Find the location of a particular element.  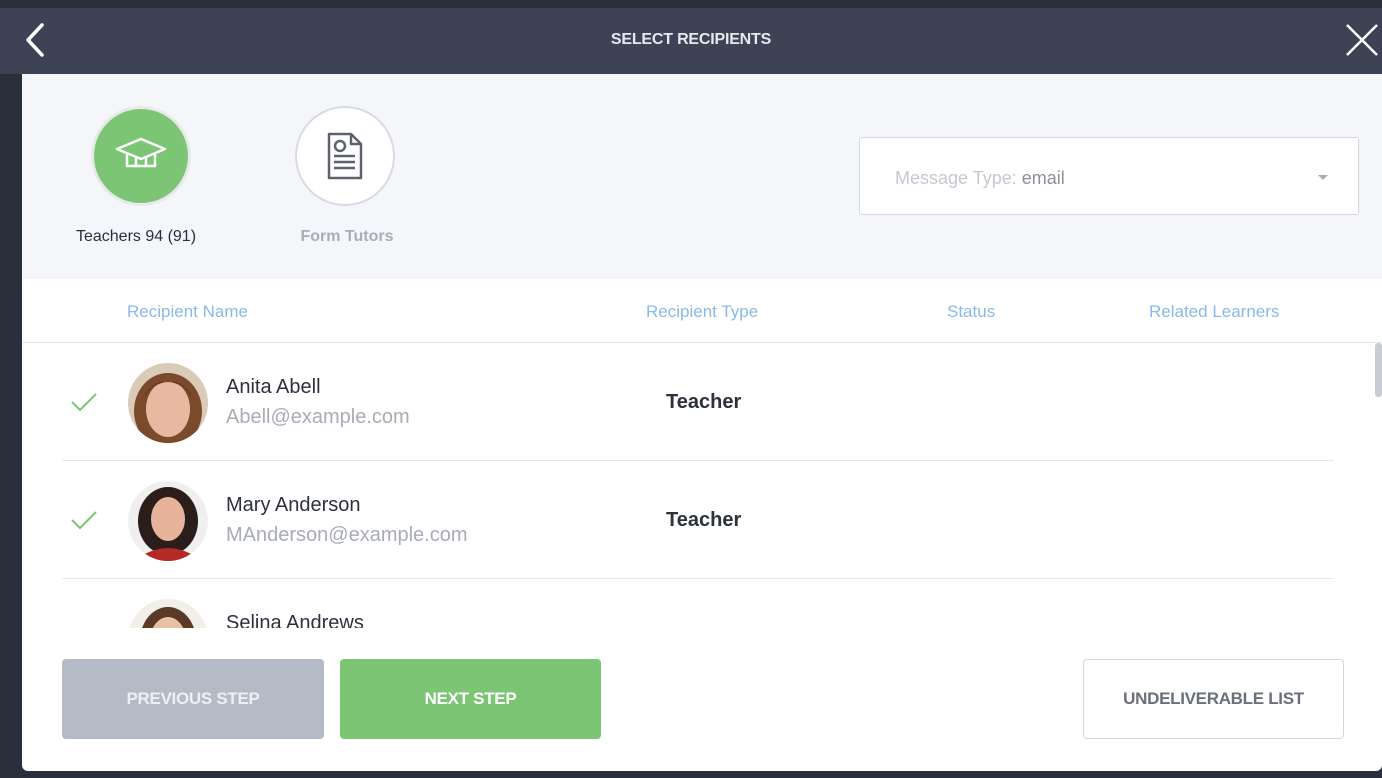

table-row: Anita Abell Abell@example.com Teacher is located at coordinates (698, 402).